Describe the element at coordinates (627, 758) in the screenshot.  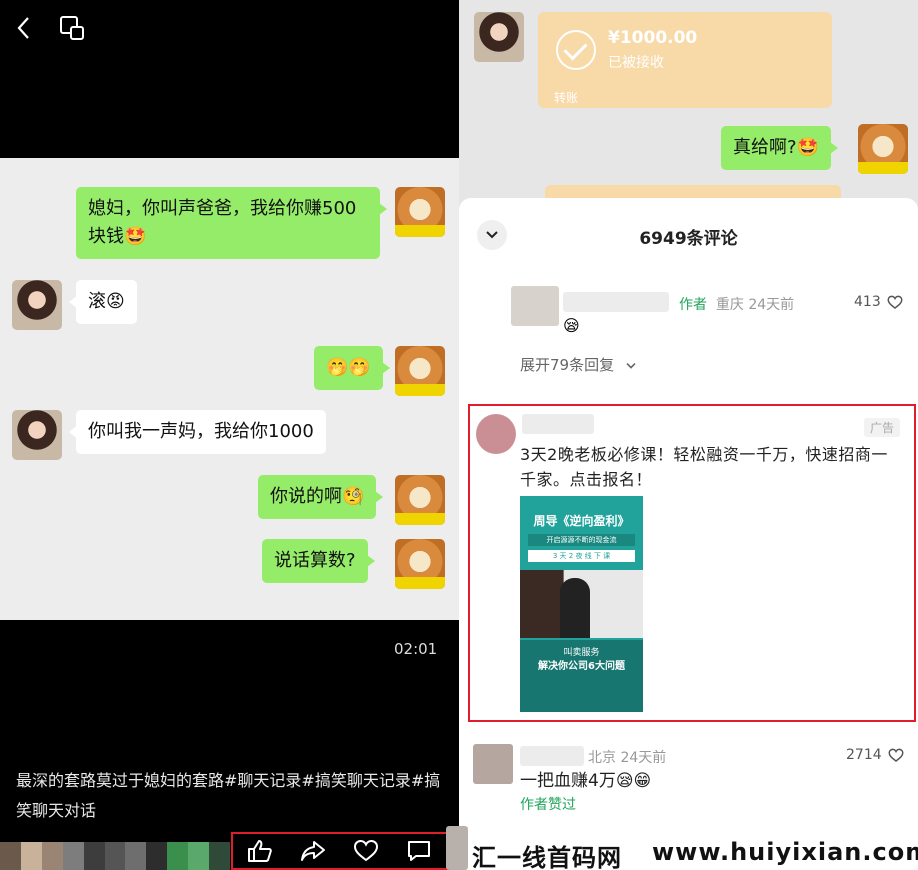
I see `comment-location-time: 北京 24天前` at that location.